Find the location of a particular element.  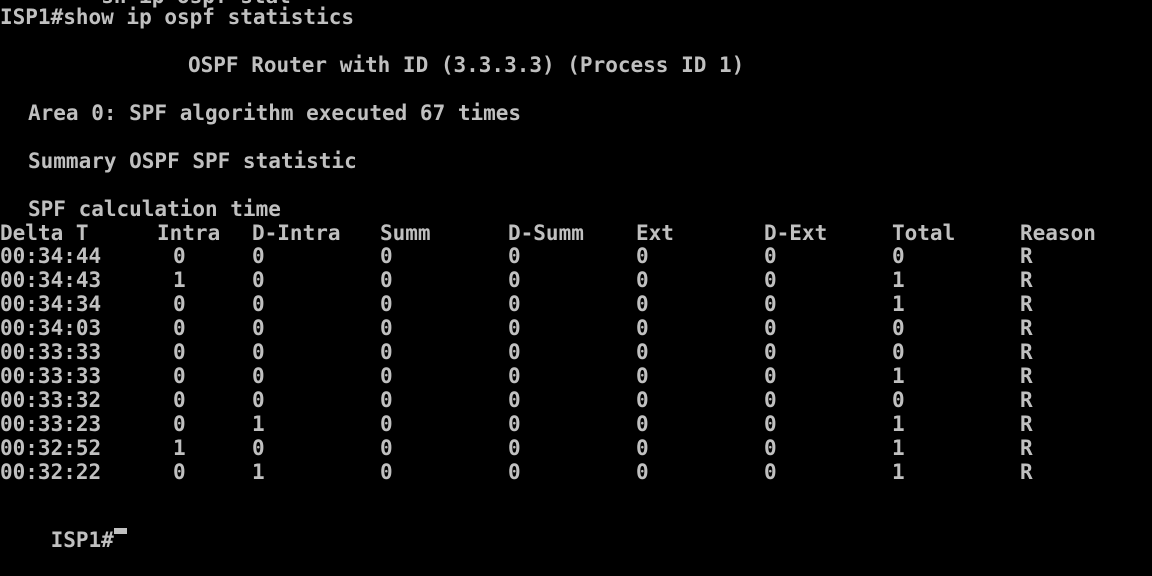

table-cell: 00:34:43 is located at coordinates (51, 280).